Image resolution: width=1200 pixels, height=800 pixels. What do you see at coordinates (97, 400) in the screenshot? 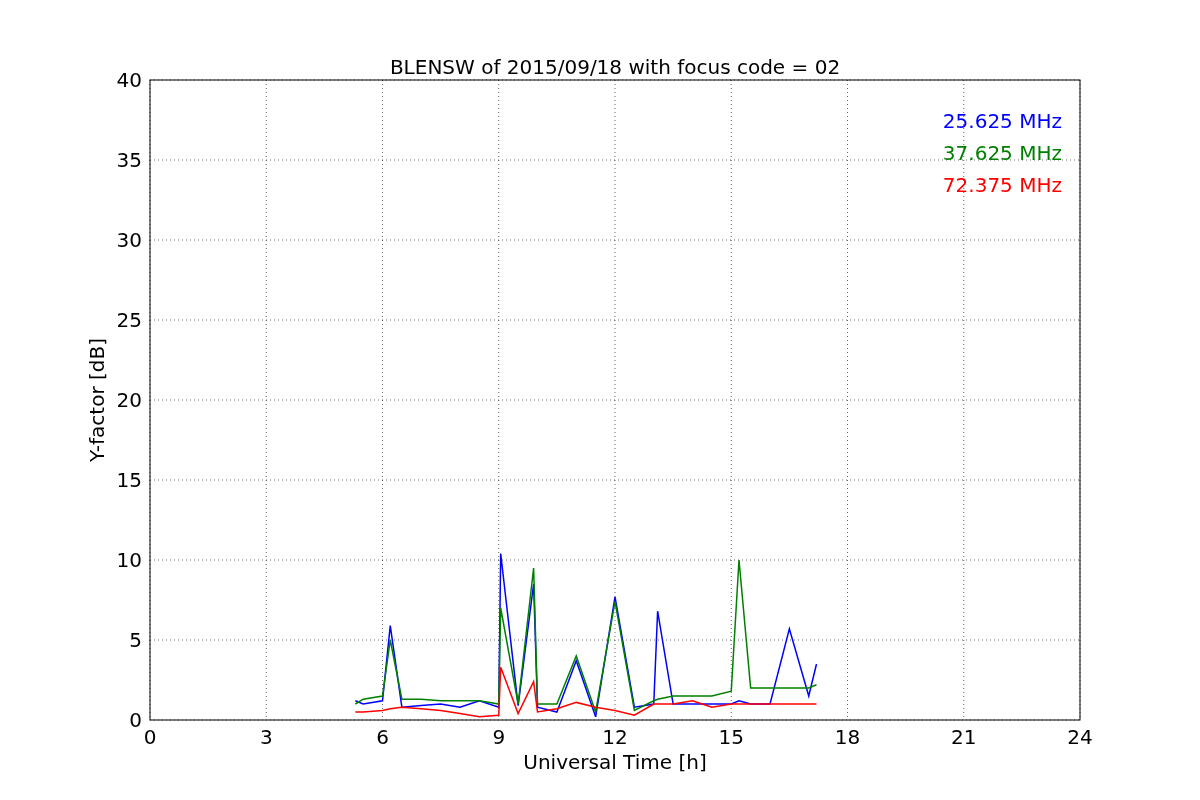
I see `y-axis-label: Y-factor [dB]` at bounding box center [97, 400].